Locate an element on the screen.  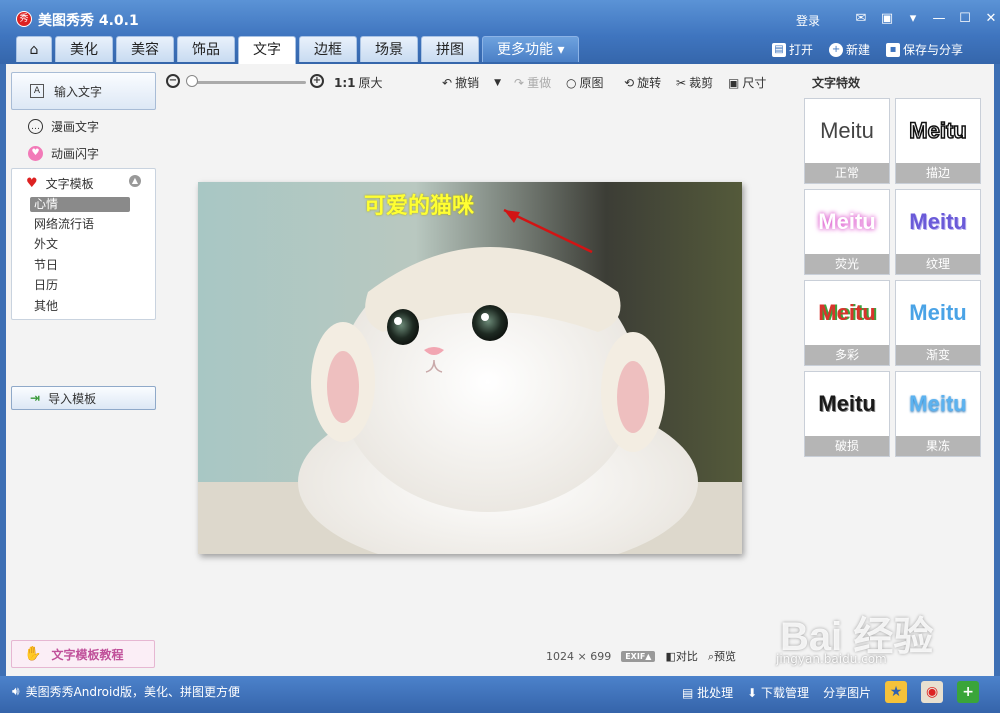
download-manager-button: ⬇ 下载管理 is located at coordinates (778, 692).